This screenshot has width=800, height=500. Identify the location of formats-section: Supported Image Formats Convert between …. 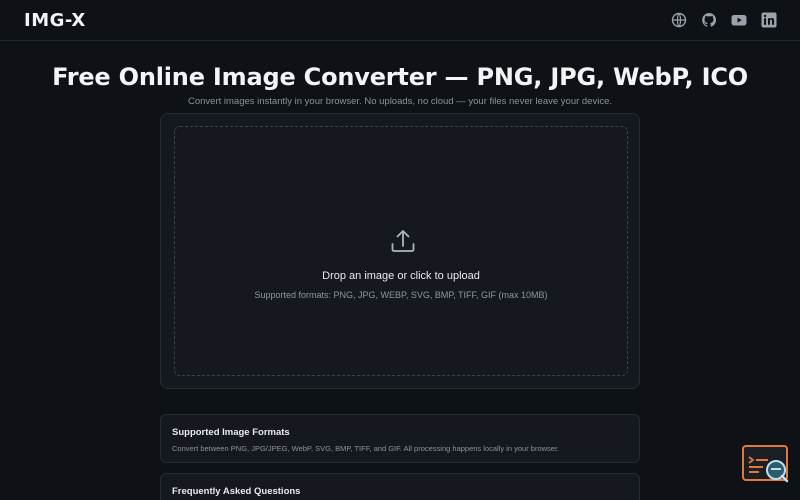
(400, 438).